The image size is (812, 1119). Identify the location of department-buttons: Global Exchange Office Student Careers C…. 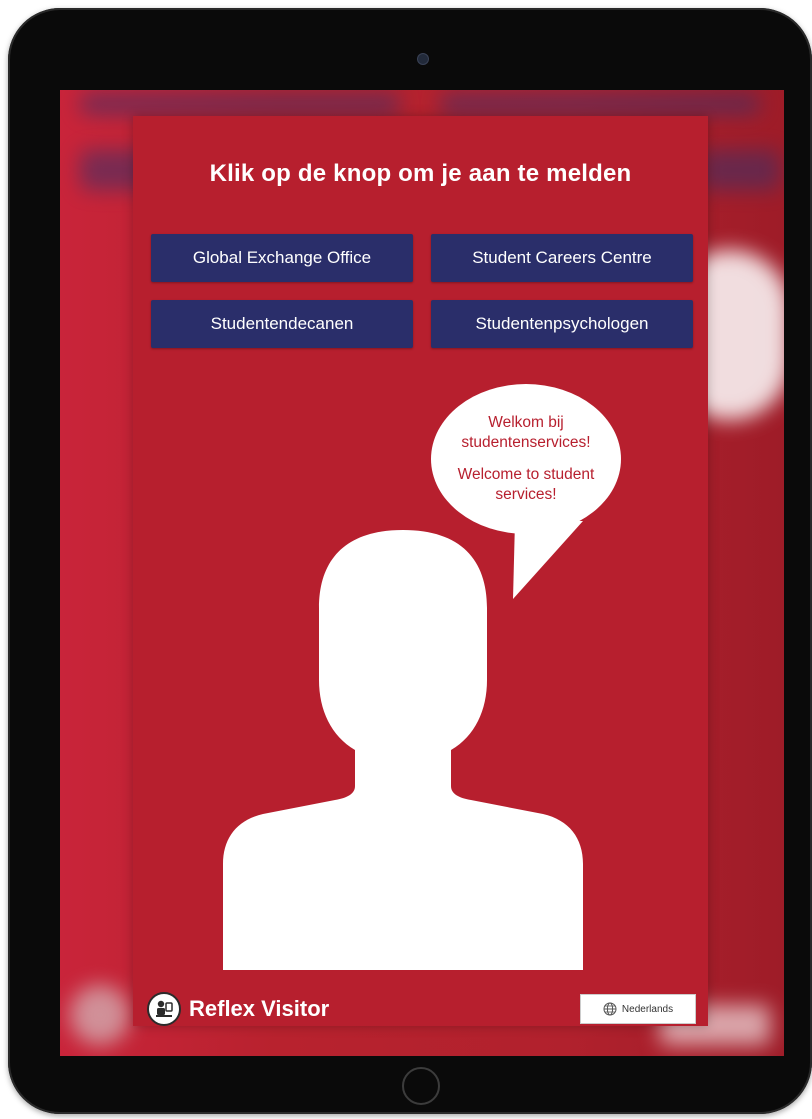
(423, 291).